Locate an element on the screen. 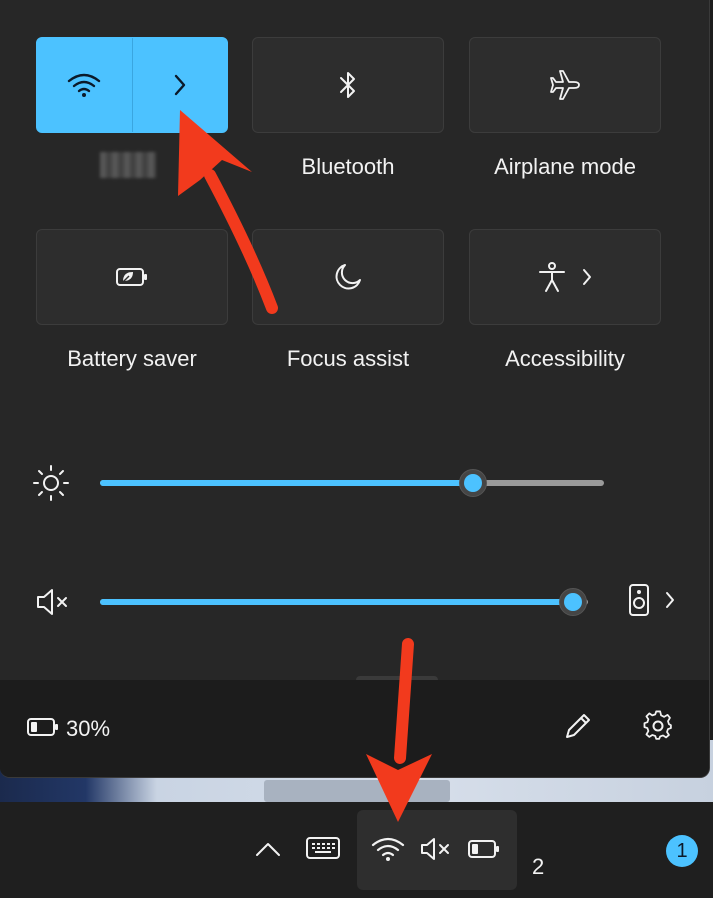 The image size is (713, 898). keyboard-icon is located at coordinates (323, 848).